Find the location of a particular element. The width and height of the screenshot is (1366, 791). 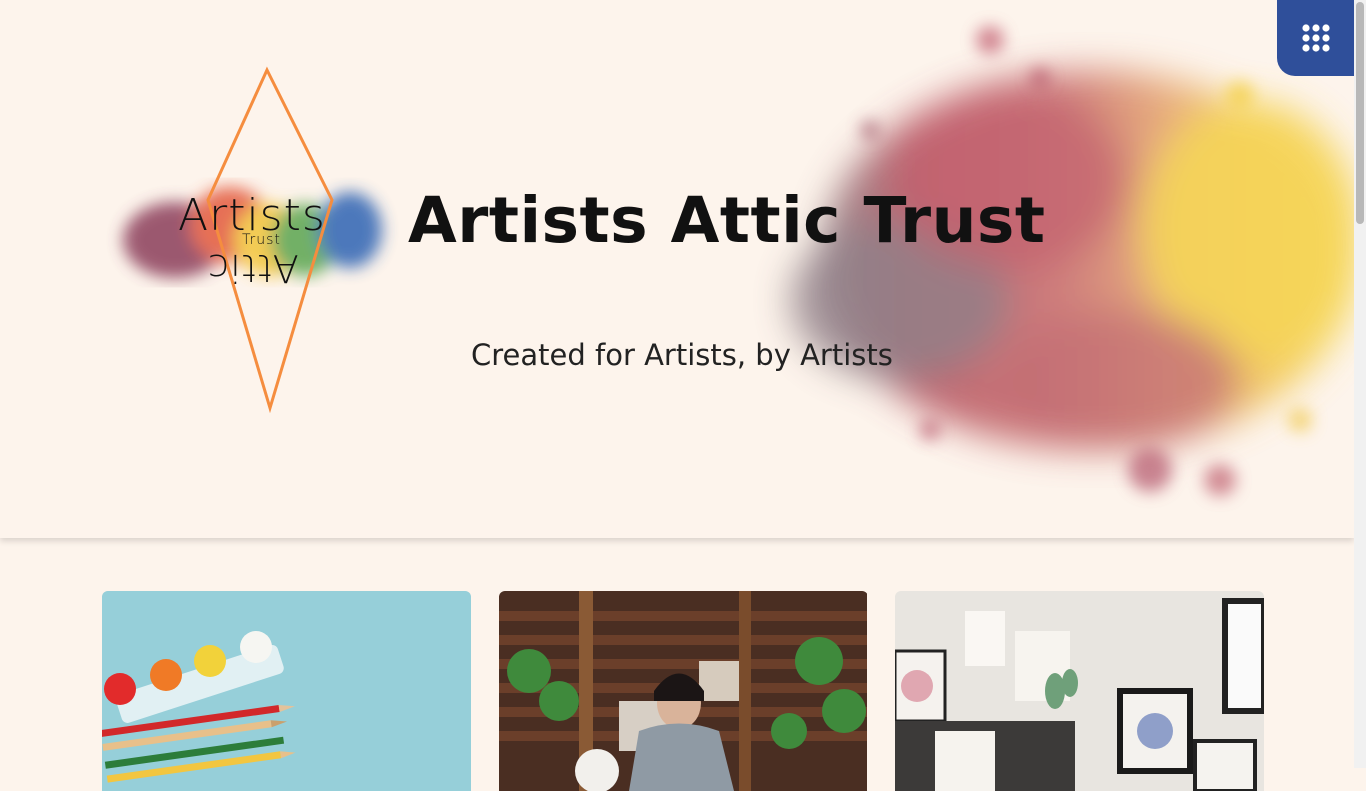

grid-dots-icon is located at coordinates (1315, 38).